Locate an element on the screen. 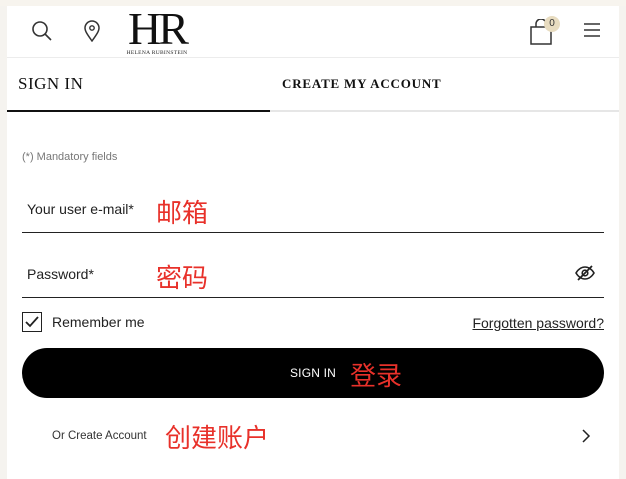 The width and height of the screenshot is (626, 479). account-tabs: SIGN IN CREATE MY ACCOUNT is located at coordinates (313, 85).